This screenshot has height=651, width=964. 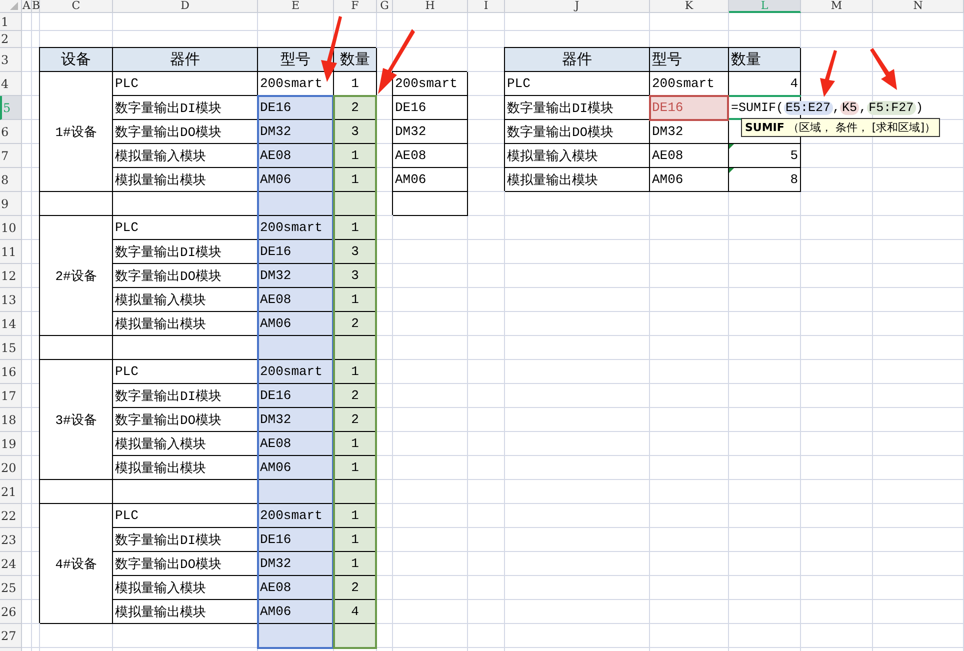 I want to click on row-header: 8, so click(x=11, y=180).